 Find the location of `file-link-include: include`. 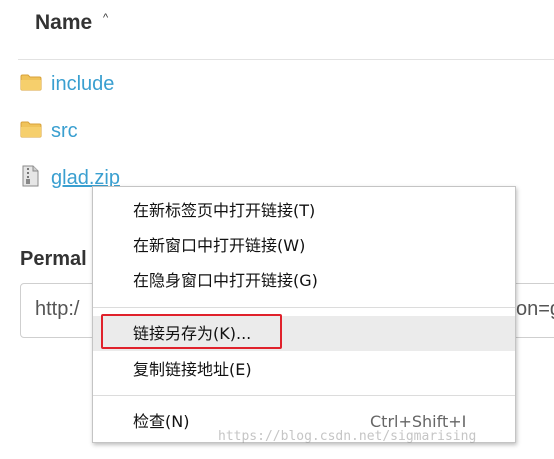

file-link-include: include is located at coordinates (82, 84).